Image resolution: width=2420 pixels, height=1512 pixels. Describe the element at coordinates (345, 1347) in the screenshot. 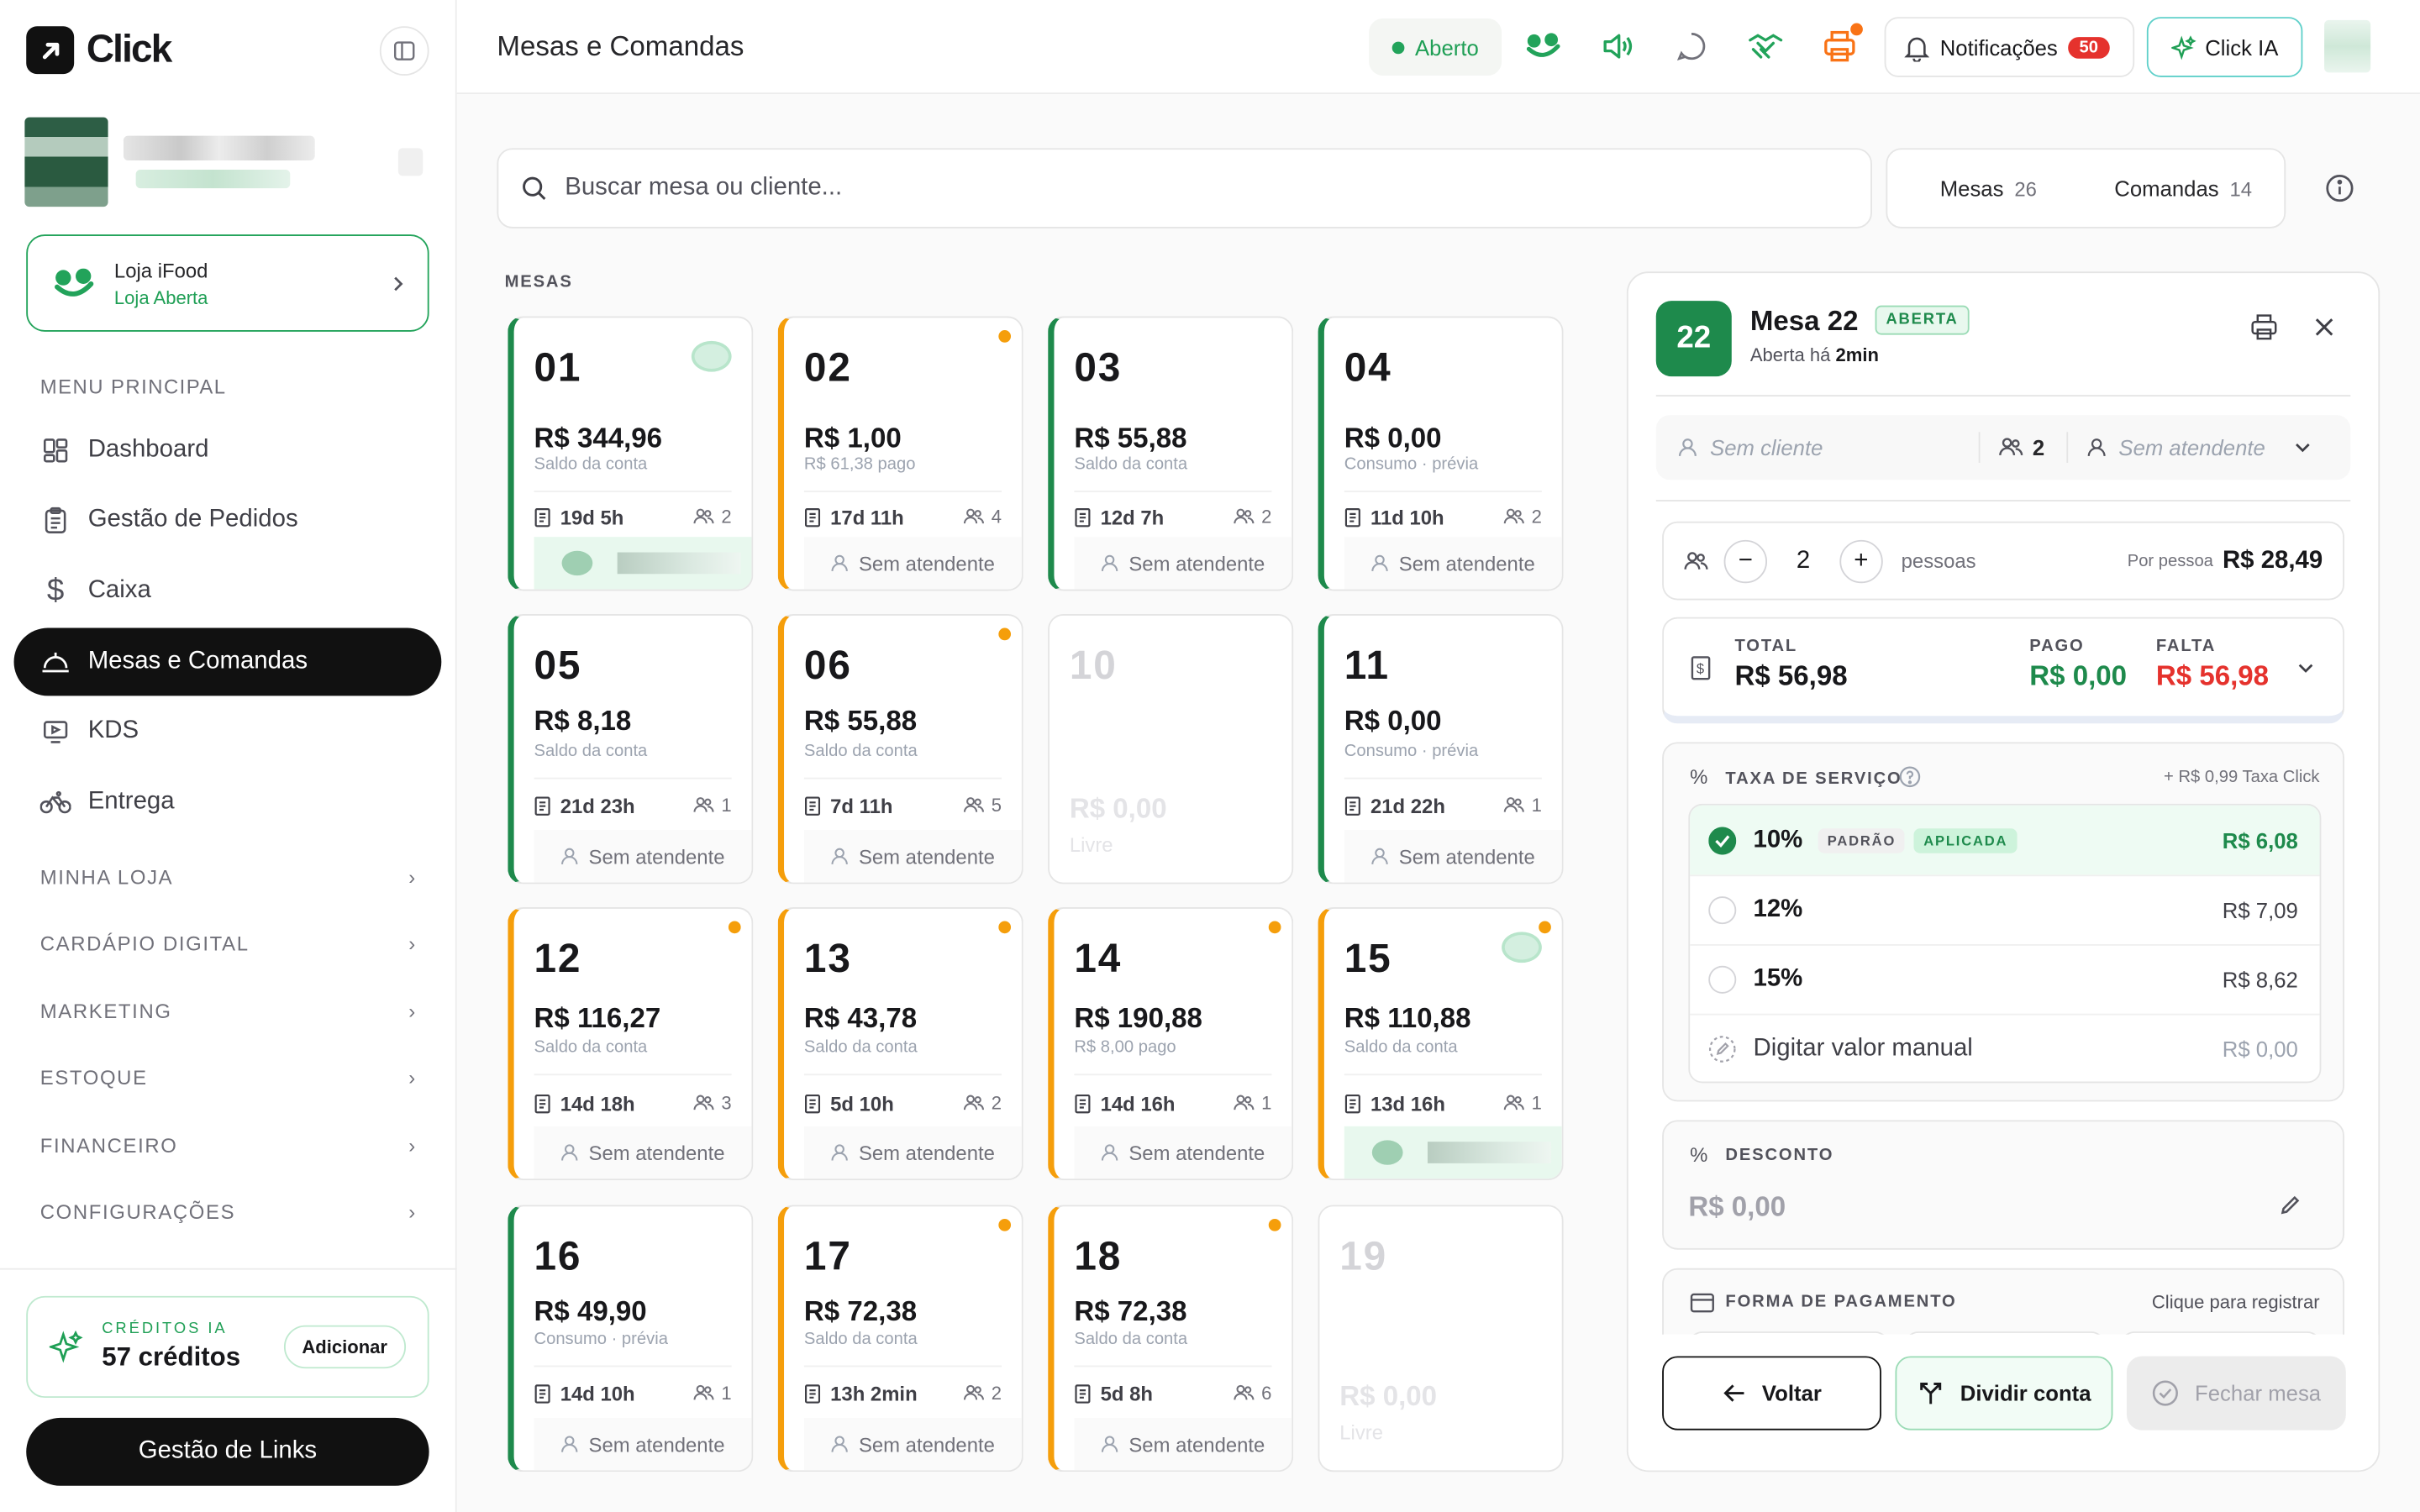

I see `add-credits-button: Adicionar` at that location.